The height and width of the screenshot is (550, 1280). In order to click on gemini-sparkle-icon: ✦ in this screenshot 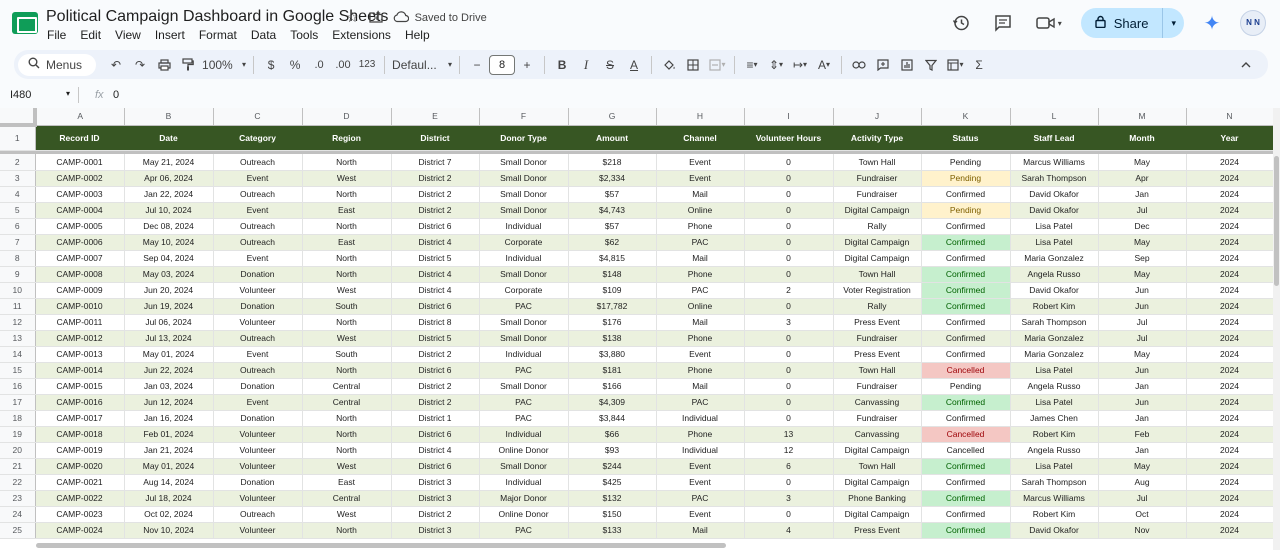, I will do `click(1212, 23)`.